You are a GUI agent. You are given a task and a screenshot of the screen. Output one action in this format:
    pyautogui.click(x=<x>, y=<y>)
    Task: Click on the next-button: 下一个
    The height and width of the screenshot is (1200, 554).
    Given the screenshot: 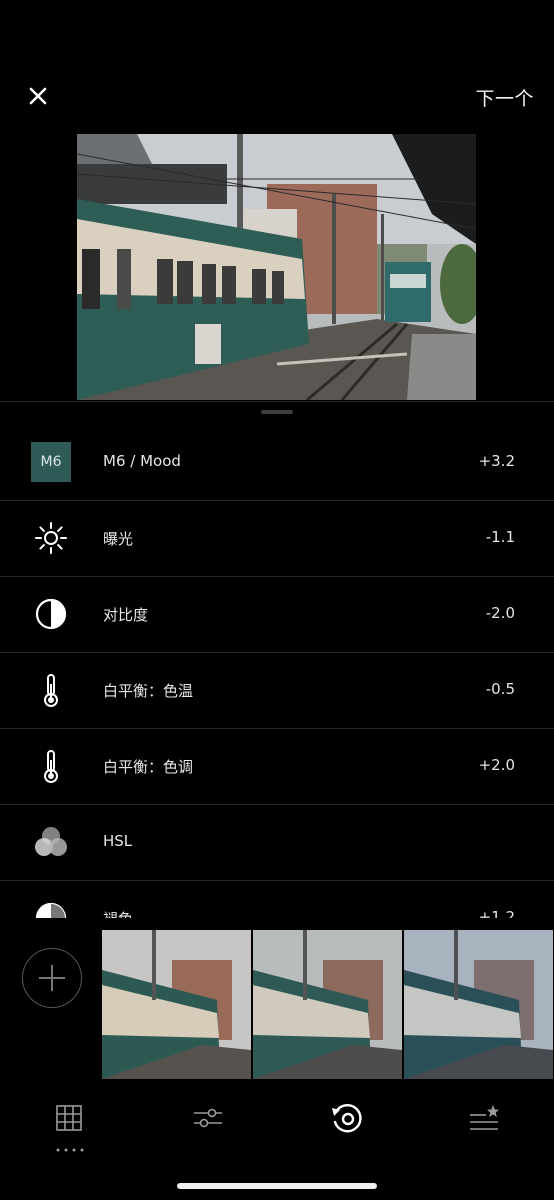 What is the action you would take?
    pyautogui.click(x=504, y=97)
    